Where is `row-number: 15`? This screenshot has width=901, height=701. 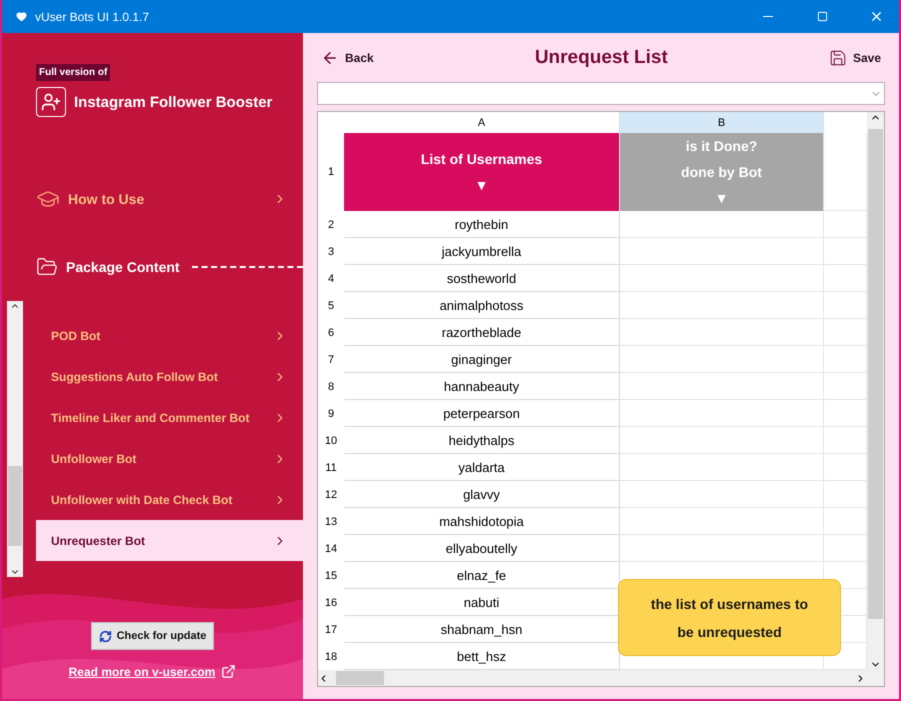 row-number: 15 is located at coordinates (331, 576).